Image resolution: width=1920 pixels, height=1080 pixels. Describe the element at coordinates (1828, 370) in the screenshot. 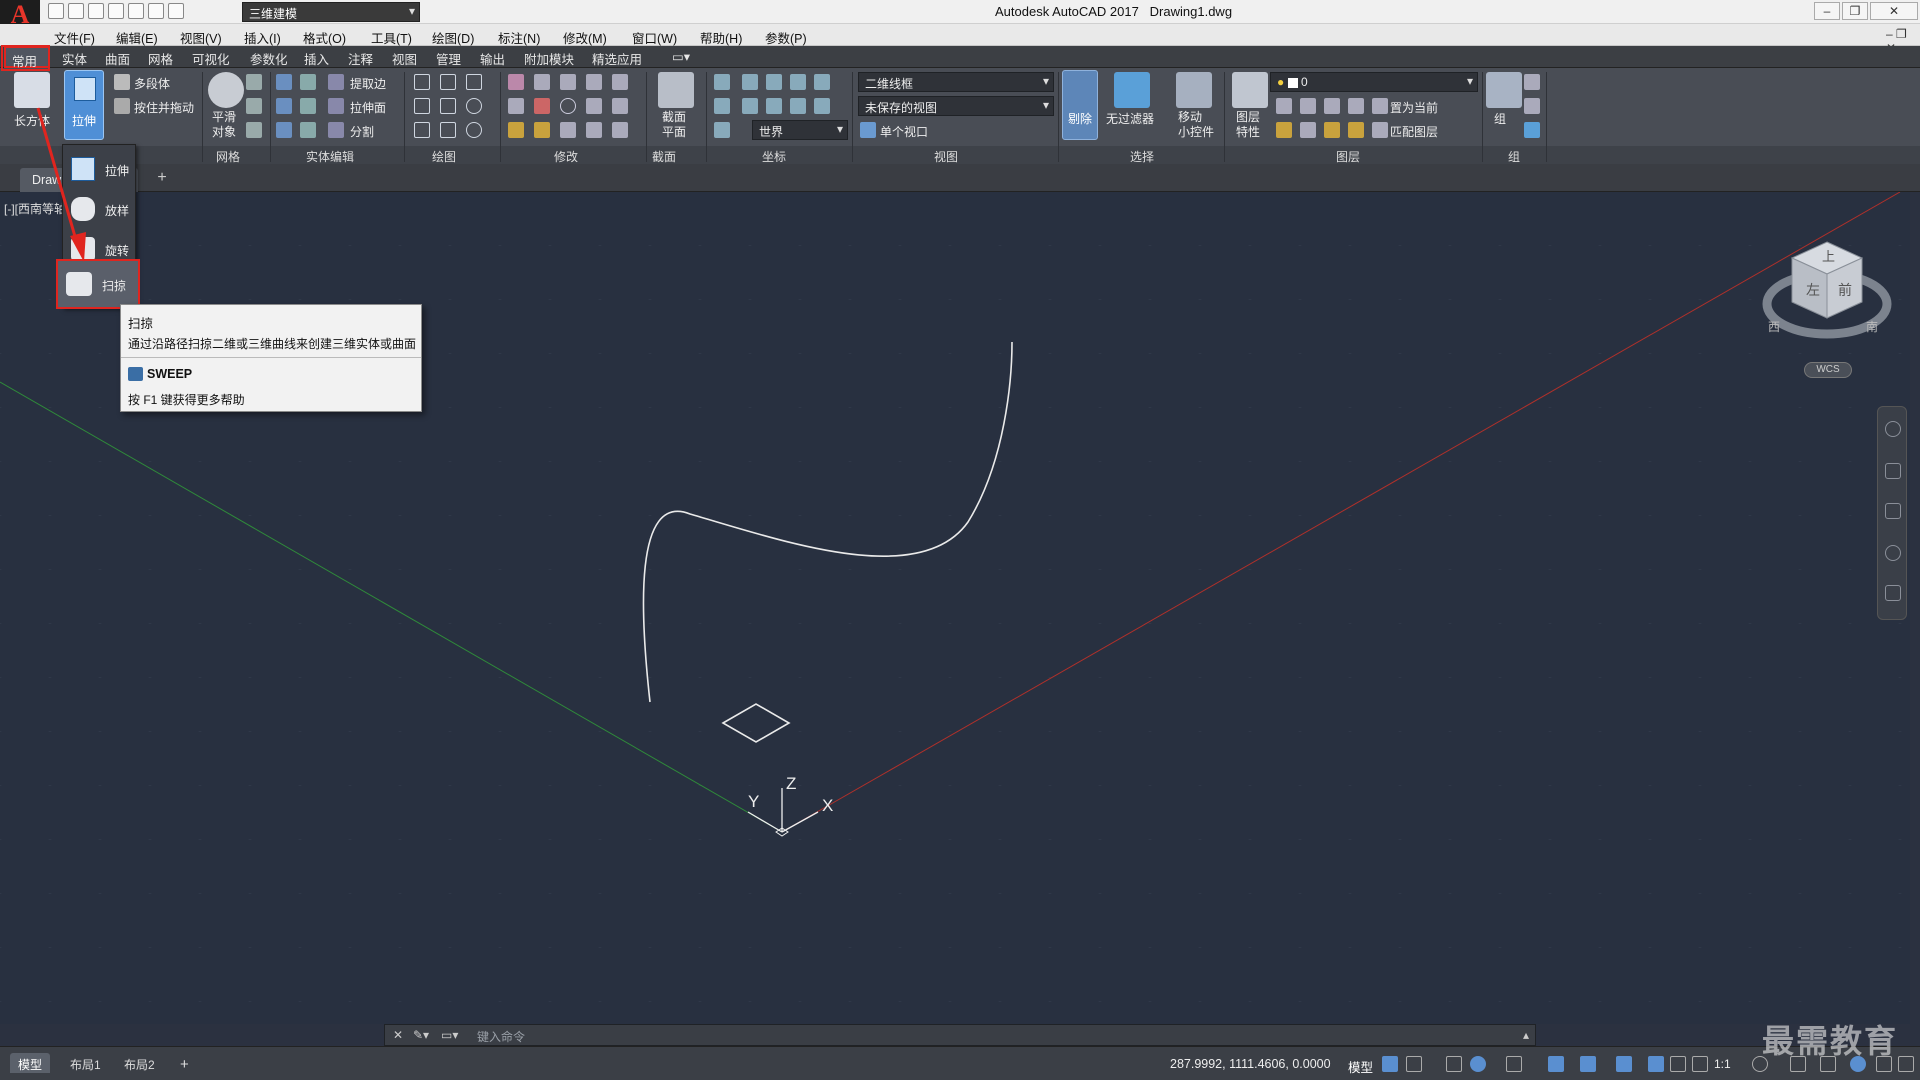

I see `wcs-menu: WCS` at that location.